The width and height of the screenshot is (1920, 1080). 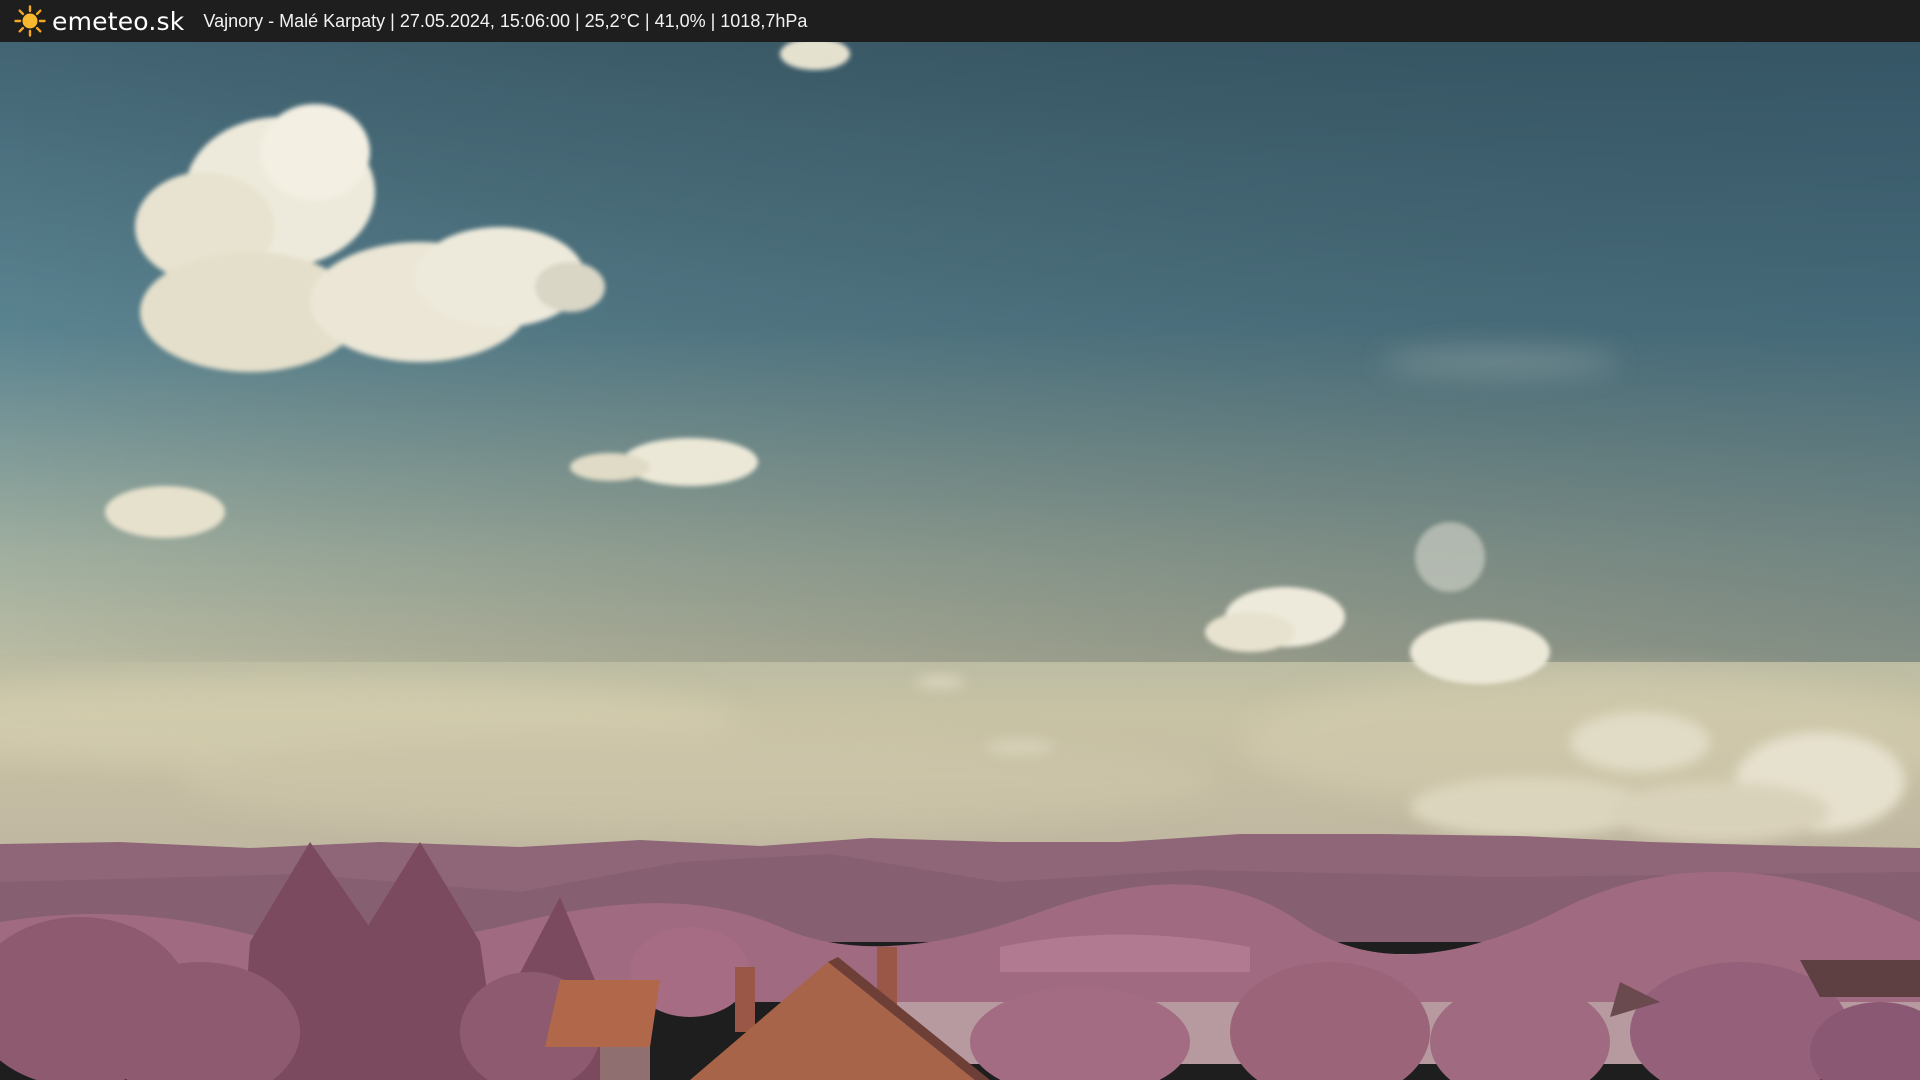 What do you see at coordinates (30, 21) in the screenshot?
I see `sun-icon` at bounding box center [30, 21].